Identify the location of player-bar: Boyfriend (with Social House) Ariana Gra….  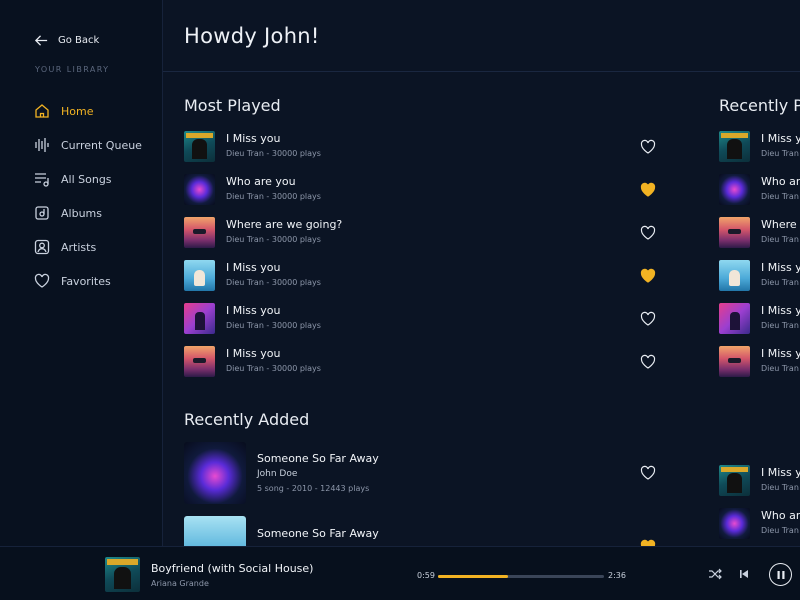
(400, 573).